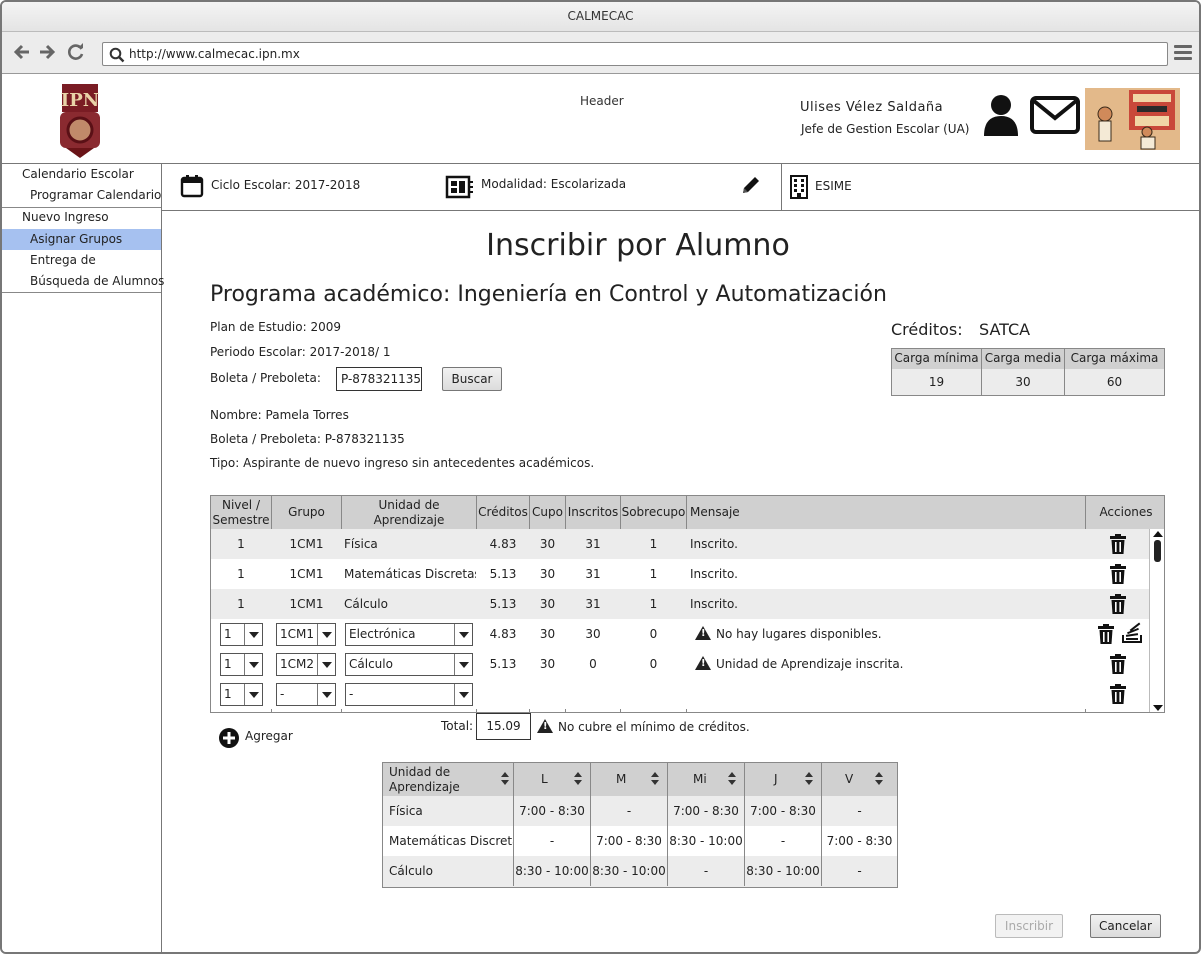 The height and width of the screenshot is (954, 1201). Describe the element at coordinates (602, 101) in the screenshot. I see `header-label: Header` at that location.